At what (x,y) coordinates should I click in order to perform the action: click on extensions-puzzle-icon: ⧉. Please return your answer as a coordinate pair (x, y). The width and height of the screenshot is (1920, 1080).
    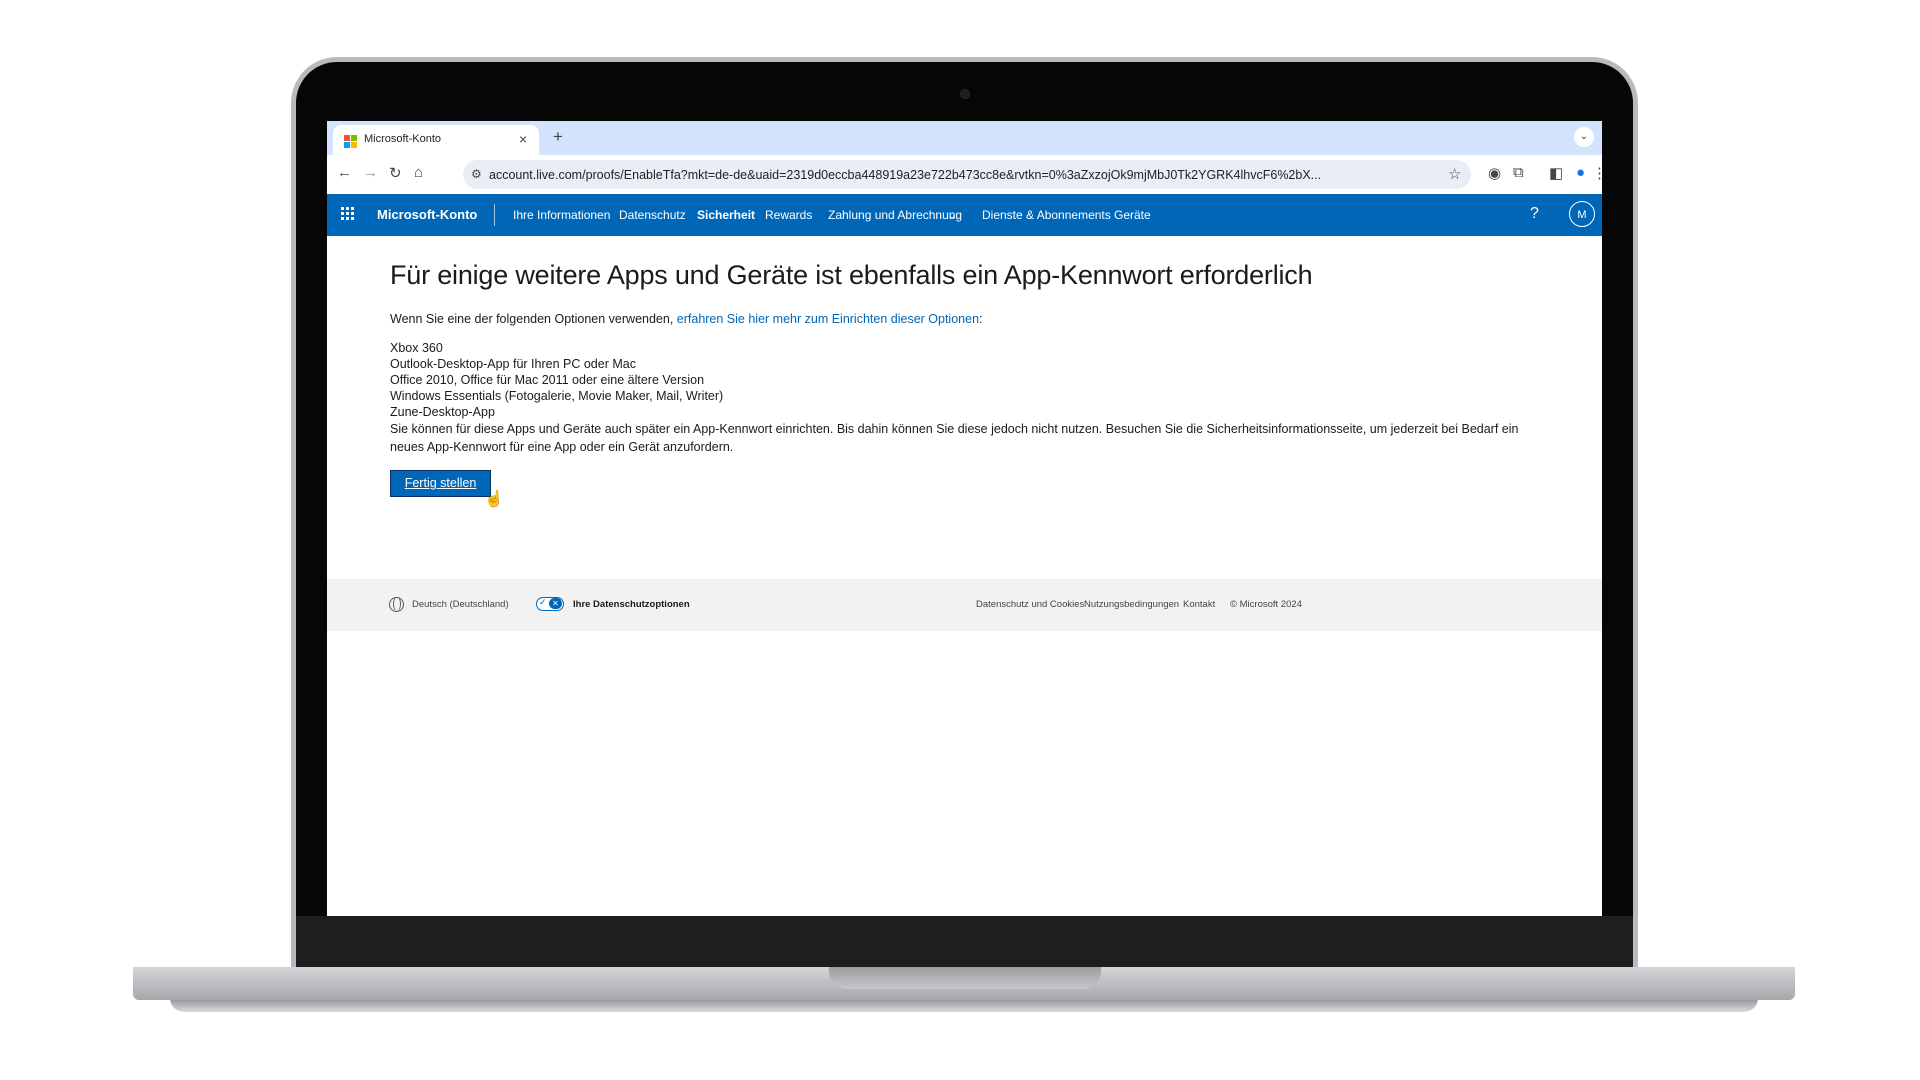
    Looking at the image, I should click on (1518, 172).